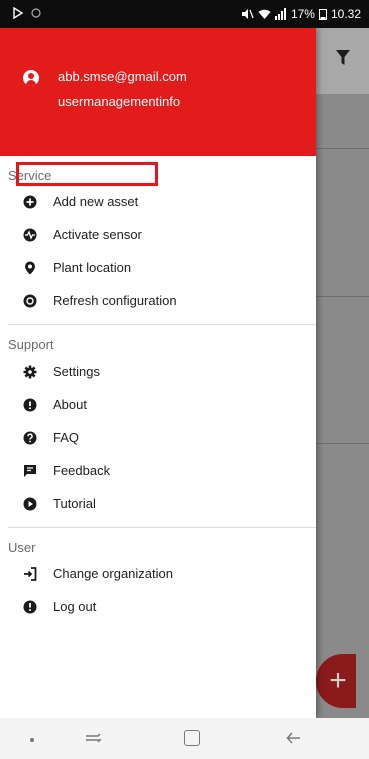  What do you see at coordinates (158, 504) in the screenshot?
I see `menu-item-tutorial: Tutorial` at bounding box center [158, 504].